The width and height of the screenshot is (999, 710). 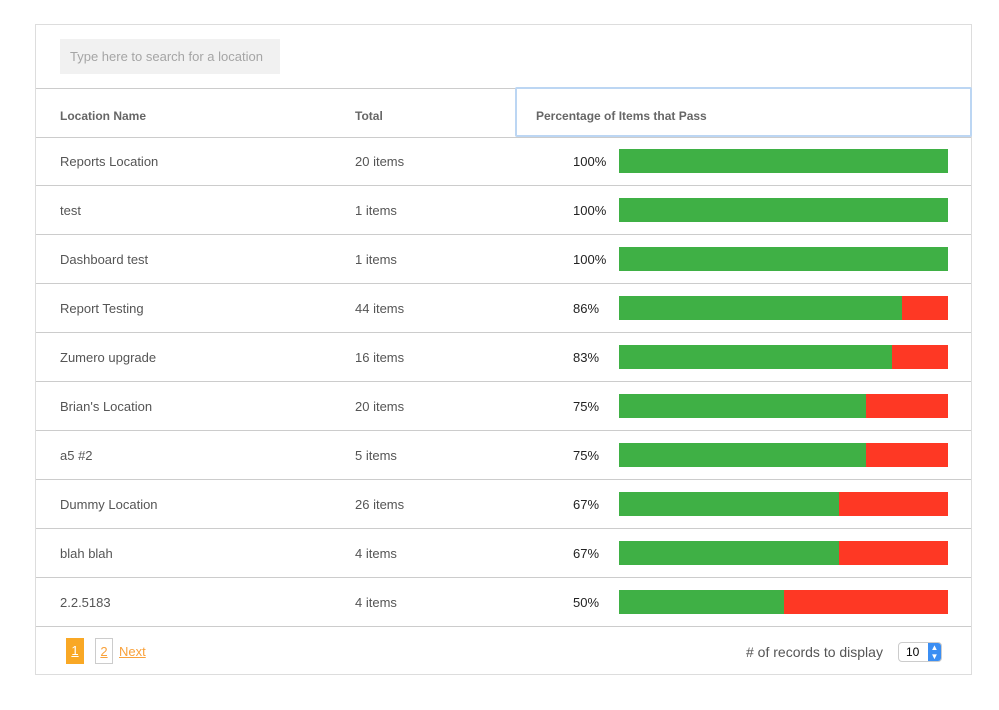 What do you see at coordinates (108, 357) in the screenshot?
I see `location-name: Zumero upgrade` at bounding box center [108, 357].